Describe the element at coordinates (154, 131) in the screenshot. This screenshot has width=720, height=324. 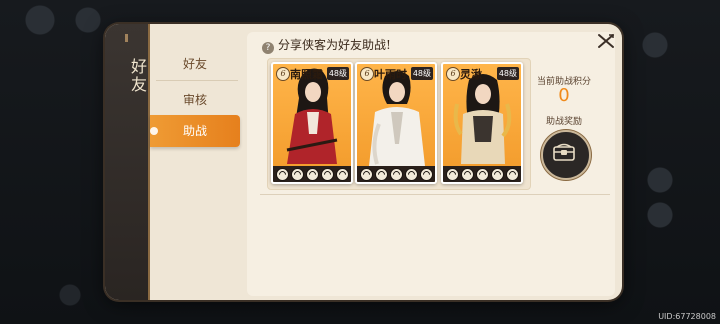
I see `active-tab-marker` at that location.